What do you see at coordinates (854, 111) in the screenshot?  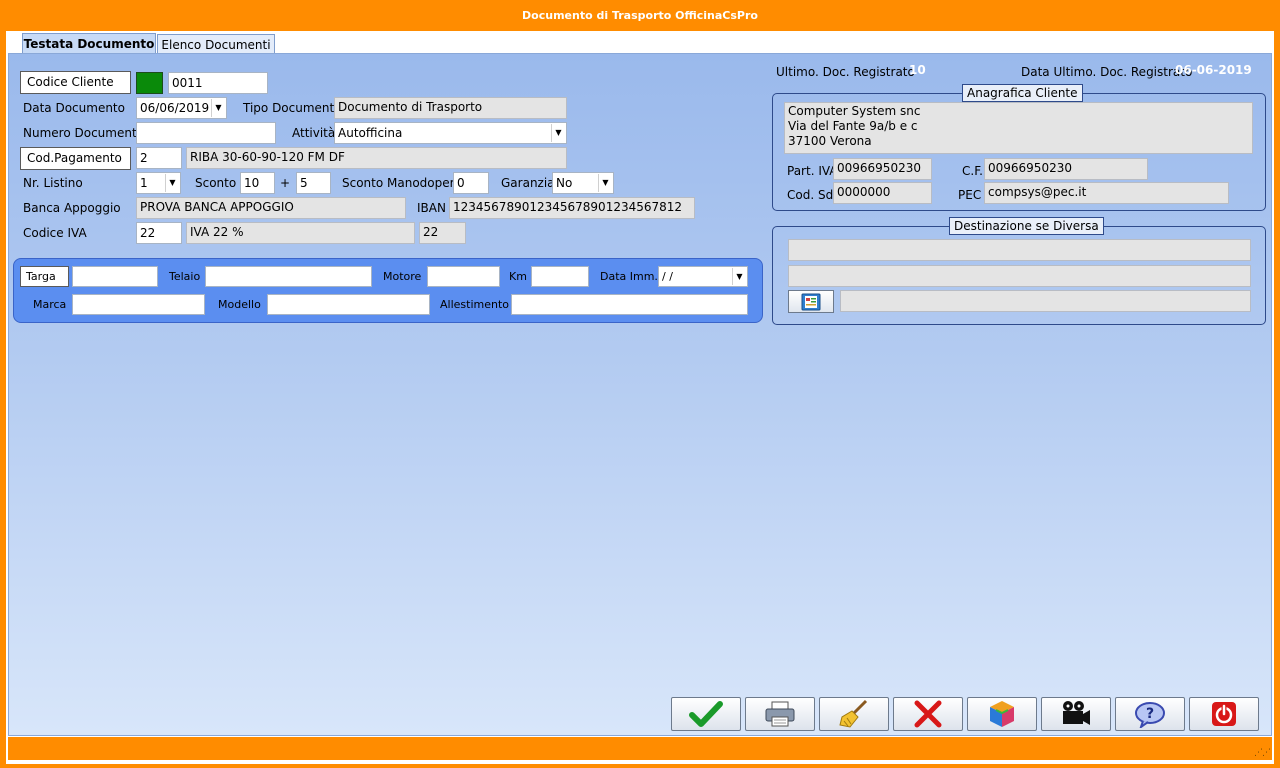 I see `anagrafica-line-1: Computer System snc` at bounding box center [854, 111].